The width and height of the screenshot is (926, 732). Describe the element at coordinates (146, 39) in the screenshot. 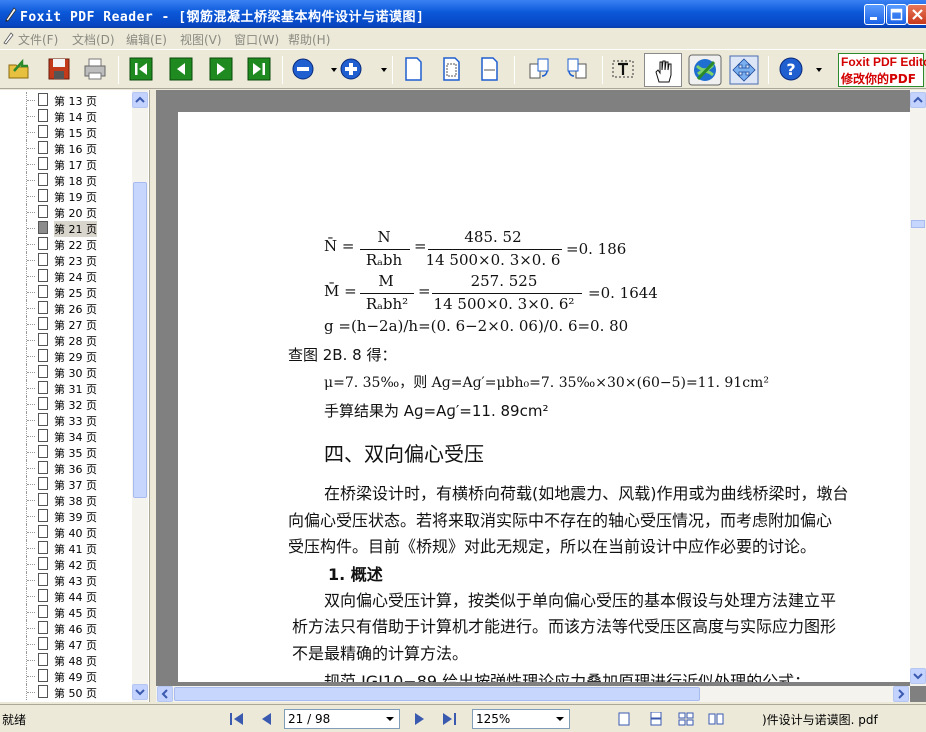

I see `menu-edit: 编辑(E)` at that location.